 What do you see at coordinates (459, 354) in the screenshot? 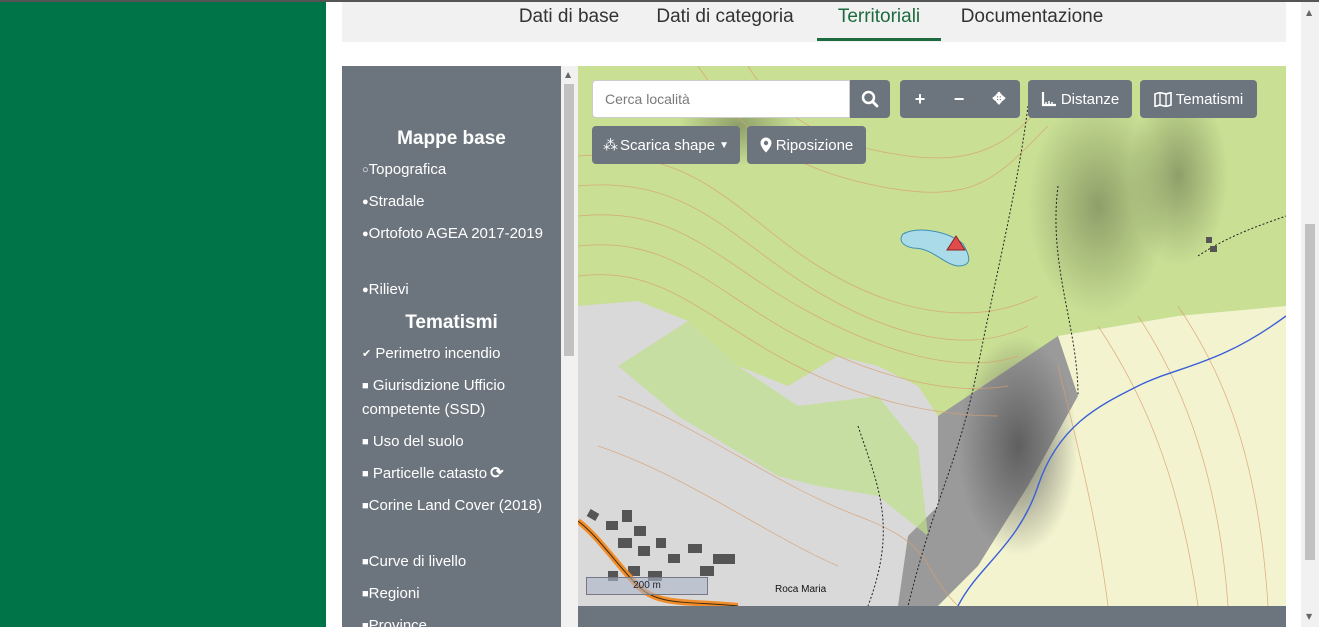
I see `theme-perimetro-incendio: ✔ Perimetro incendio` at bounding box center [459, 354].